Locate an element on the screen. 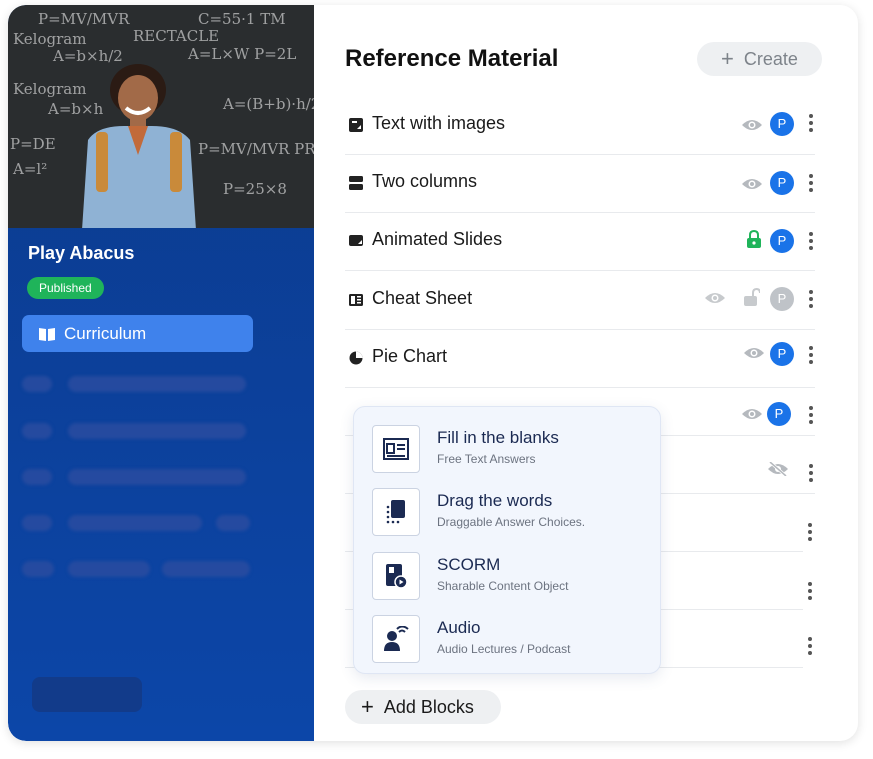 The image size is (873, 759). add-blocks-button: + Add Blocks is located at coordinates (423, 707).